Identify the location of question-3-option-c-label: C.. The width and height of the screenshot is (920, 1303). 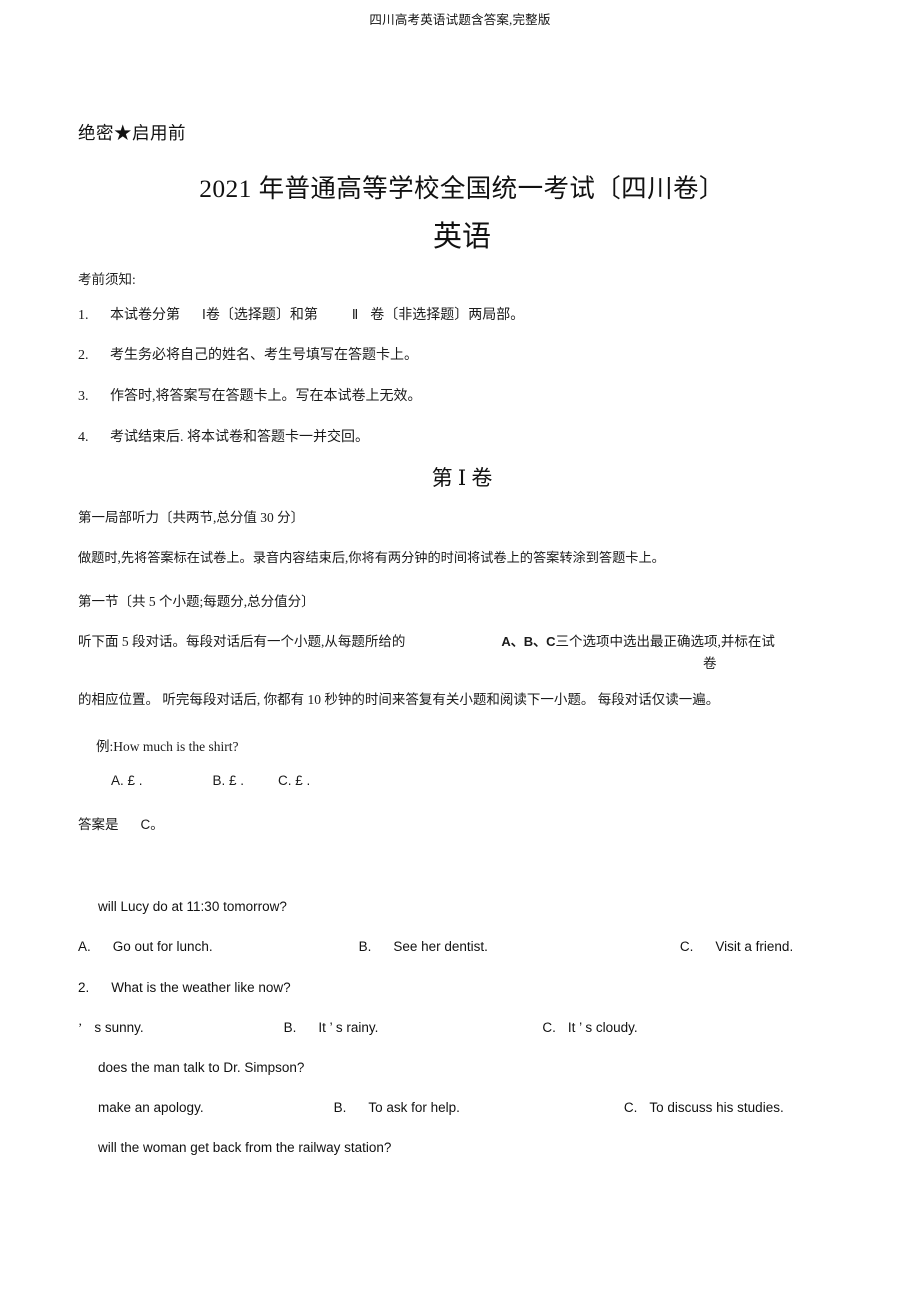
(631, 1107).